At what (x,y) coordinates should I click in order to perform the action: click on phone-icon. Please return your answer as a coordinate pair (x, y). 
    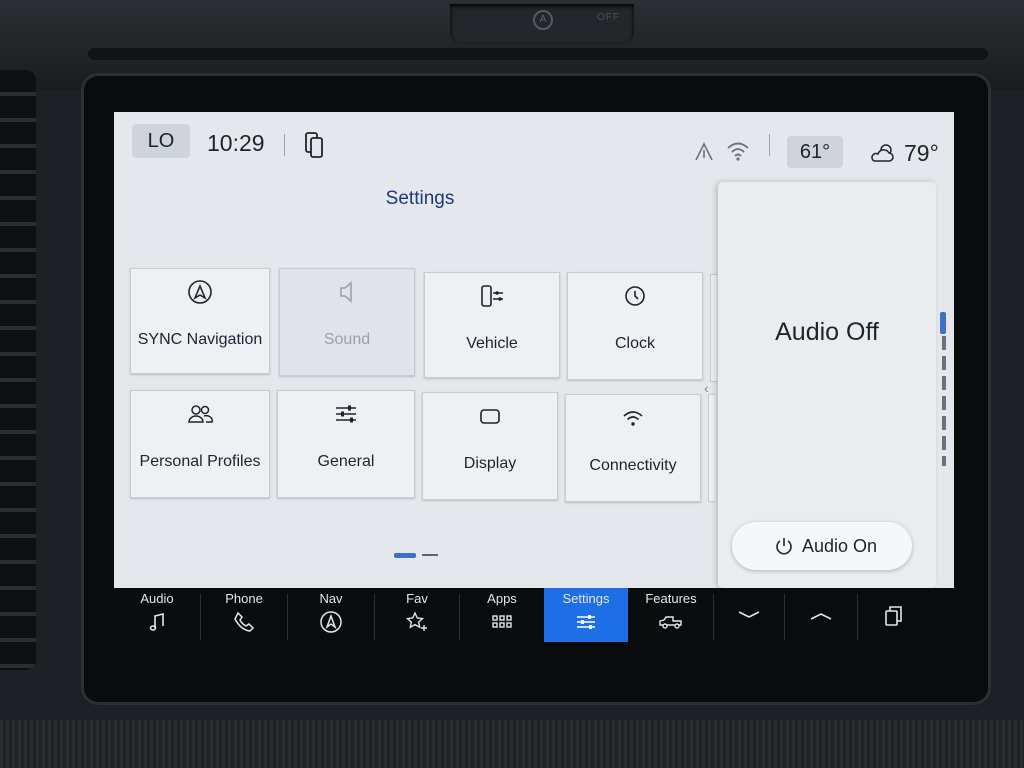
    Looking at the image, I should click on (244, 621).